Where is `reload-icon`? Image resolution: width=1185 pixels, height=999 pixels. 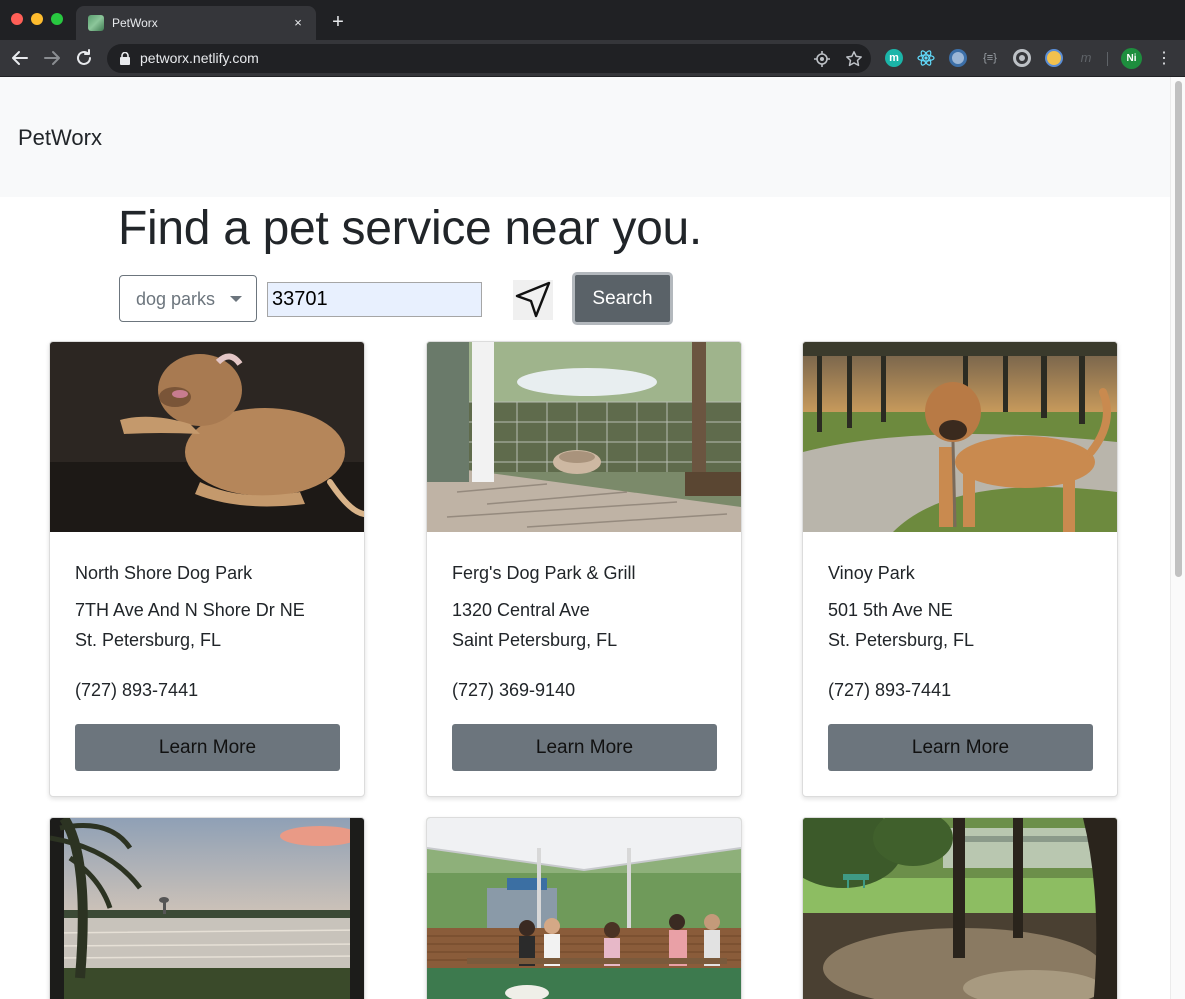 reload-icon is located at coordinates (84, 57).